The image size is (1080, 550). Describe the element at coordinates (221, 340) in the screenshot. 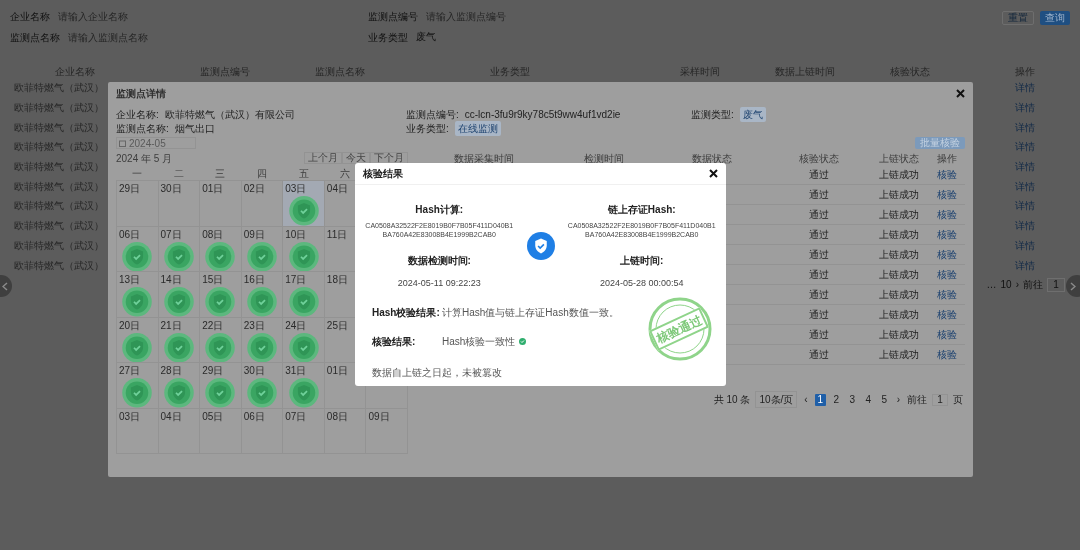

I see `calendar-day-cell: 22日` at that location.